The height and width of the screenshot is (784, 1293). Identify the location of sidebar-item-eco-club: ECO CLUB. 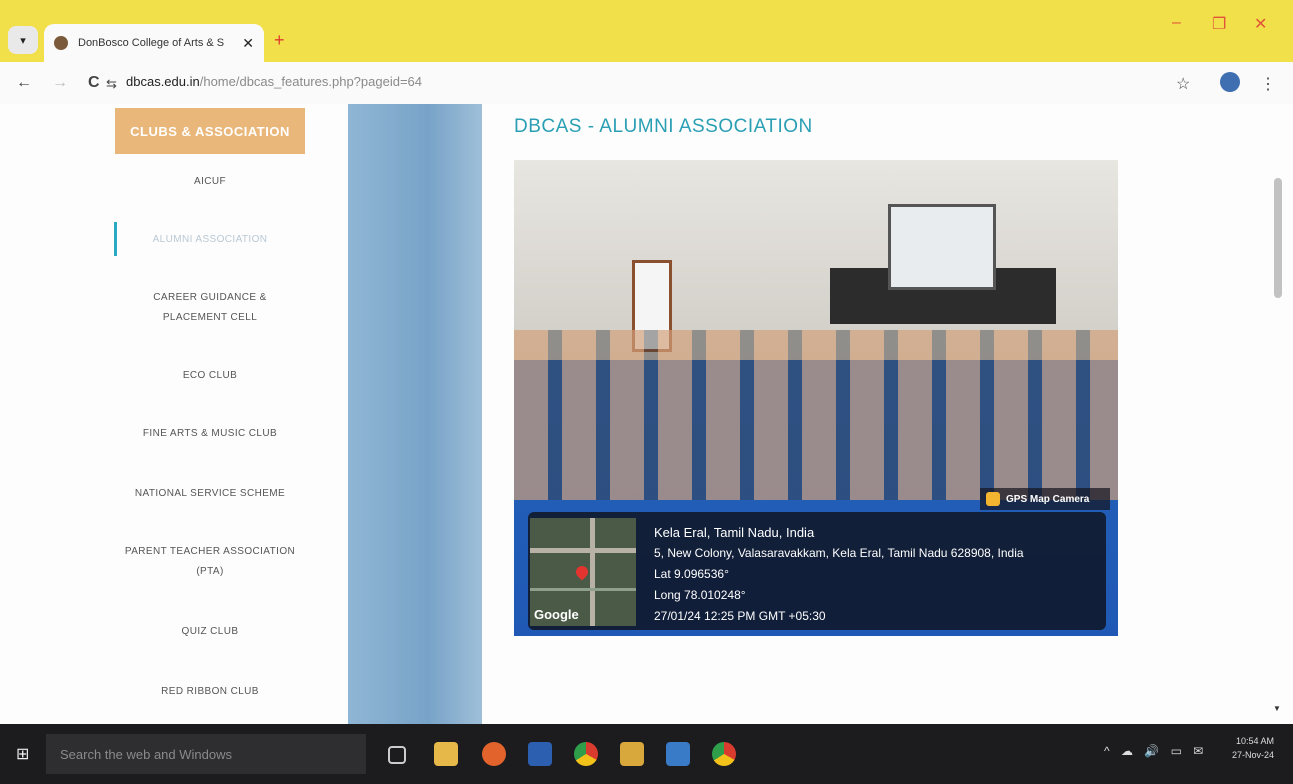
(210, 376).